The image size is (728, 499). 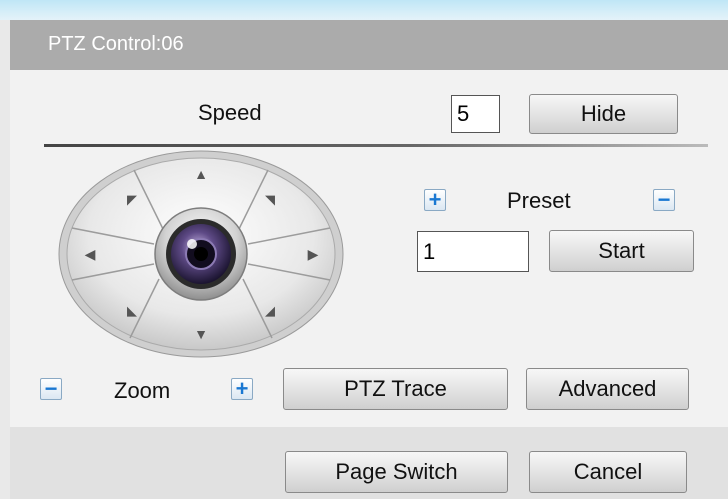 I want to click on zoom-label: Zoom, so click(x=142, y=390).